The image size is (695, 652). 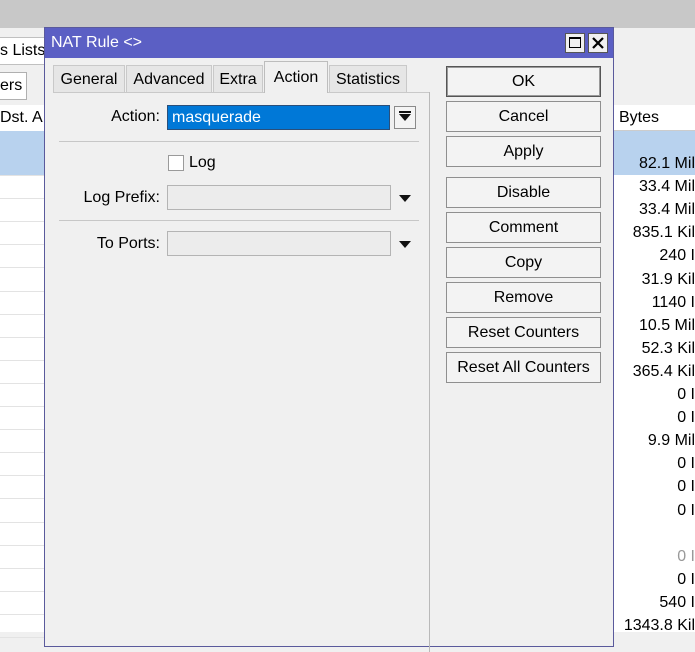 What do you see at coordinates (405, 198) in the screenshot?
I see `log-prefix-dropdown-icon` at bounding box center [405, 198].